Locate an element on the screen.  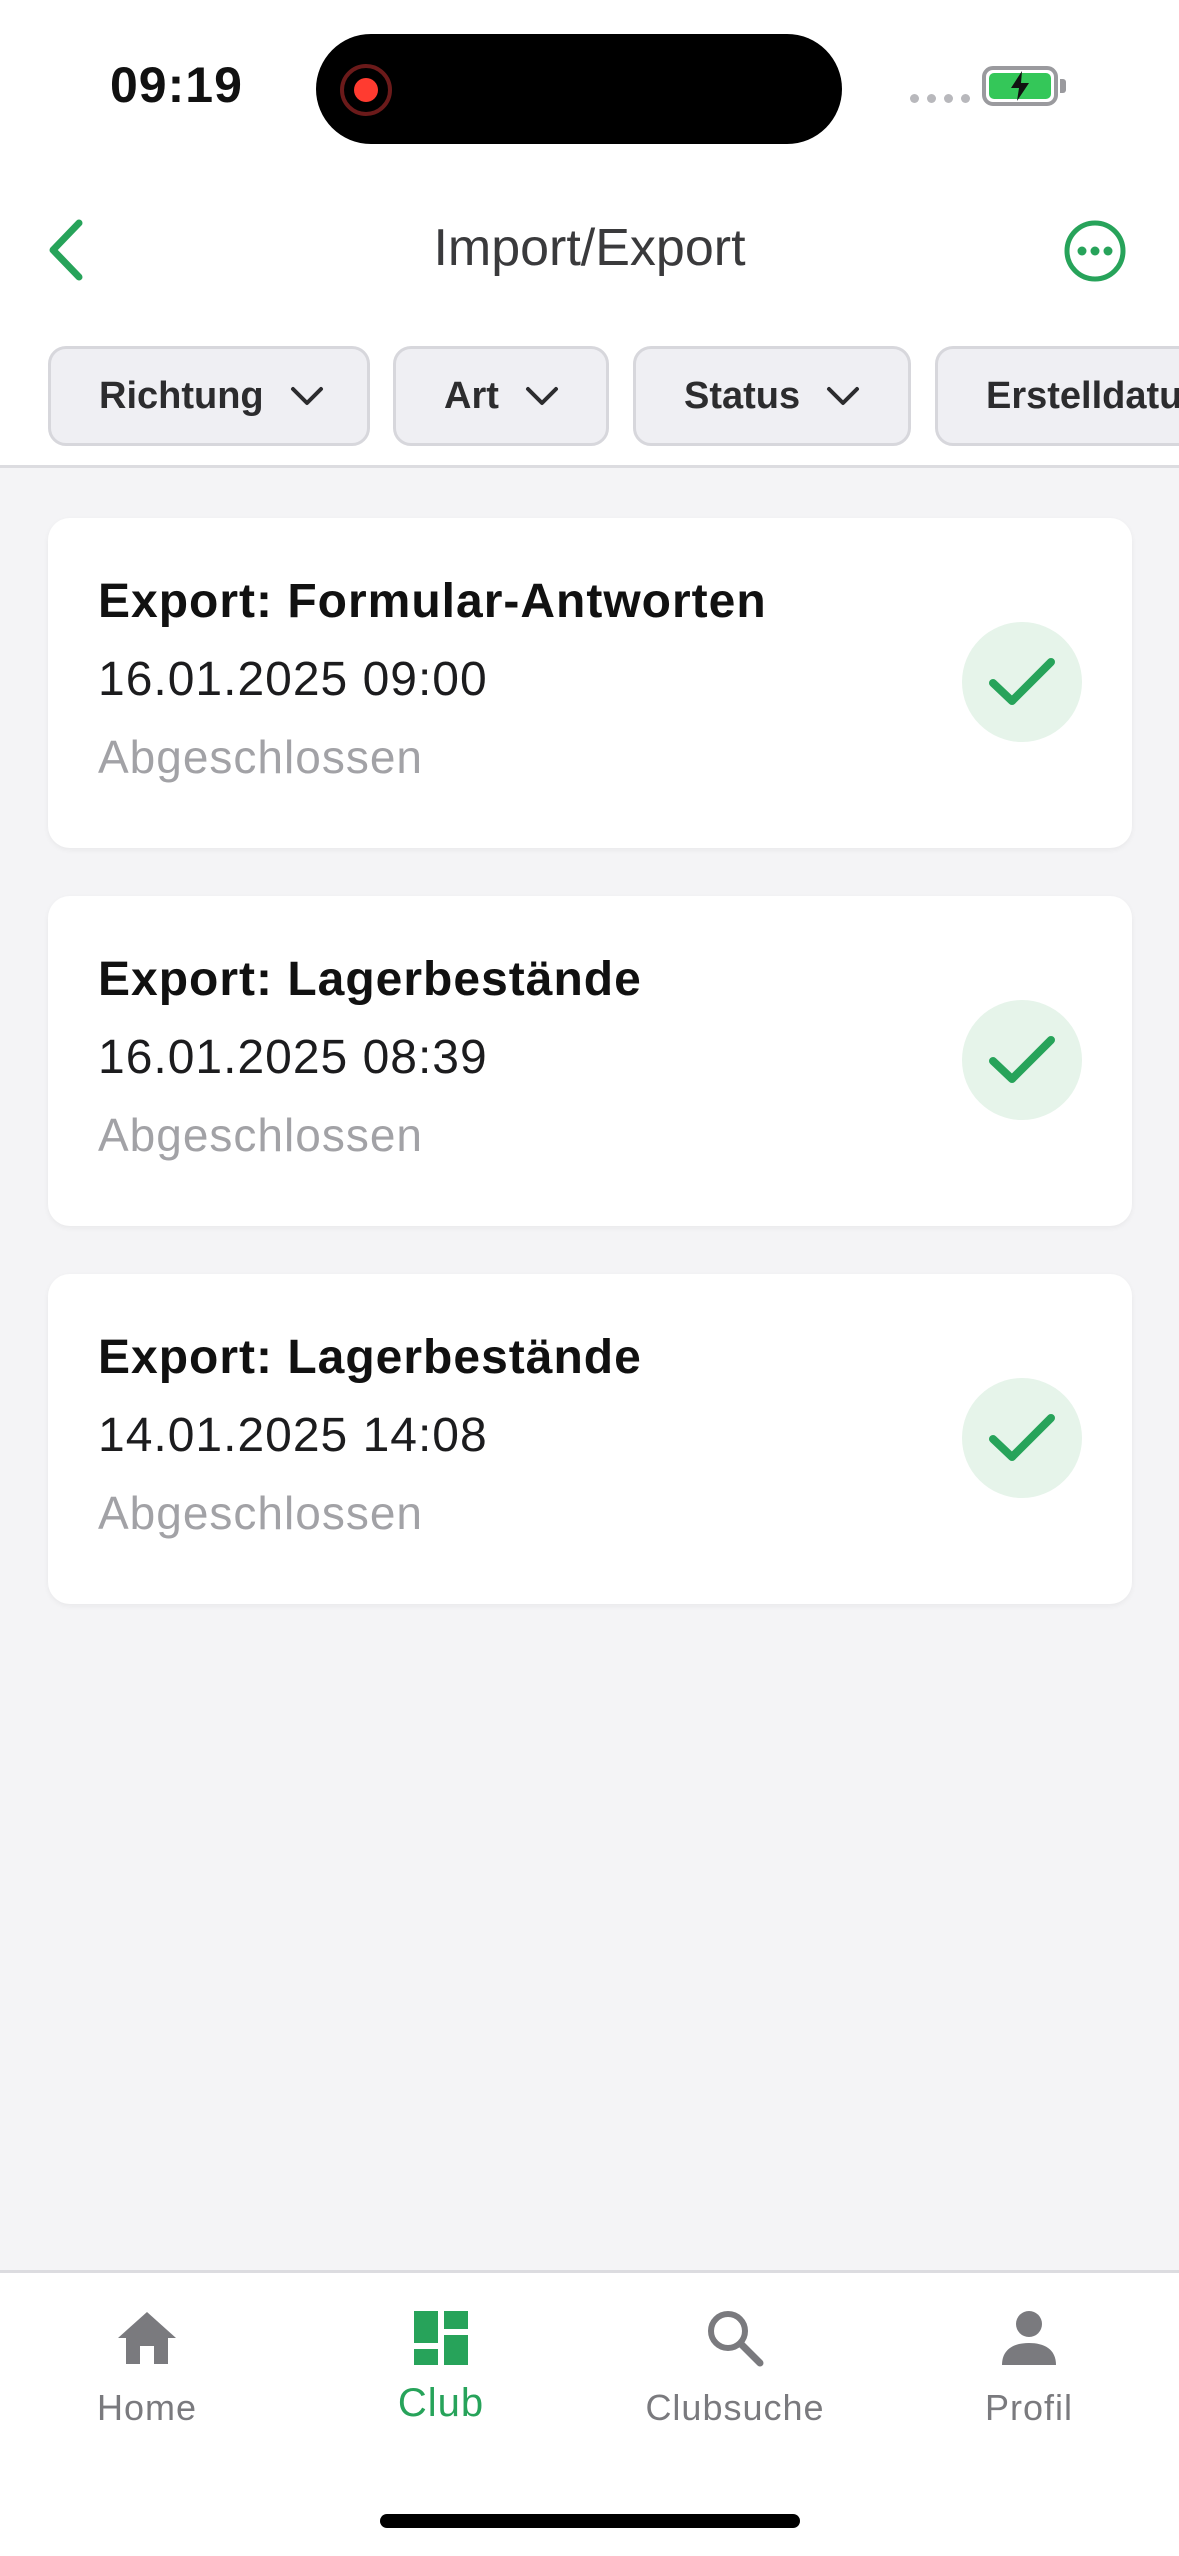
tab-label: Home is located at coordinates (147, 2407).